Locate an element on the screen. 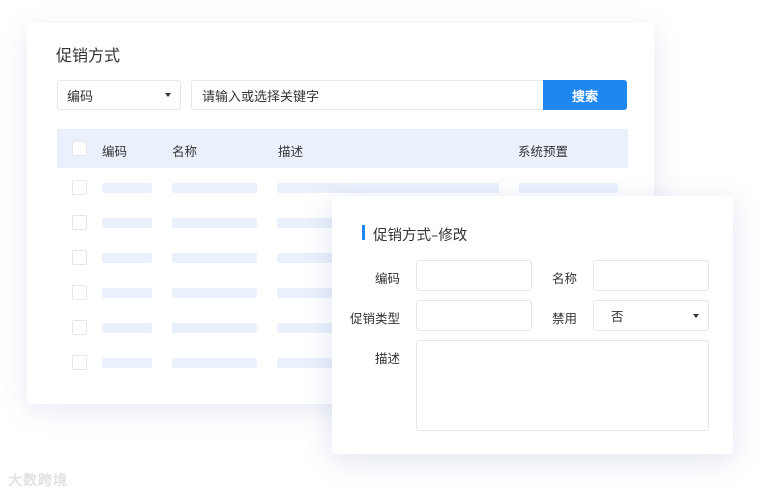 The height and width of the screenshot is (496, 770). search-placeholder: 请输入或选择关键字 is located at coordinates (261, 97).